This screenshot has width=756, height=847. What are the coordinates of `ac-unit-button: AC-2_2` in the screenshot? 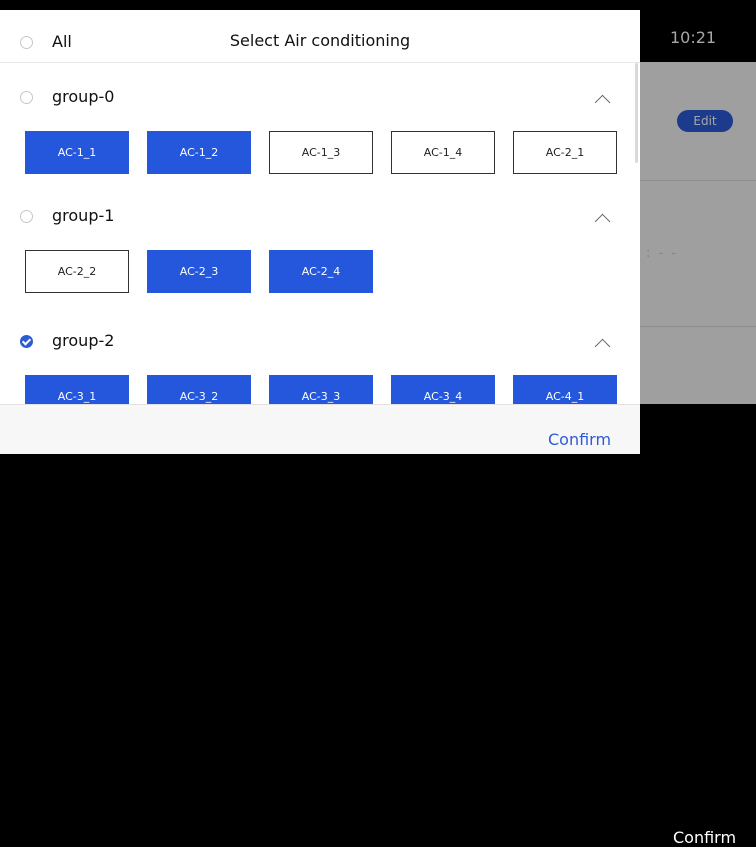 It's located at (77, 271).